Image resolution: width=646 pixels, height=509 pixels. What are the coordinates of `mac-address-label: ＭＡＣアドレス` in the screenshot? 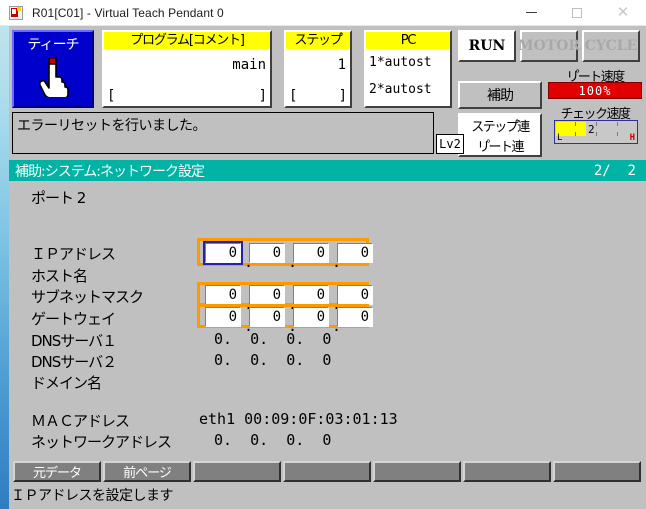 It's located at (80, 421).